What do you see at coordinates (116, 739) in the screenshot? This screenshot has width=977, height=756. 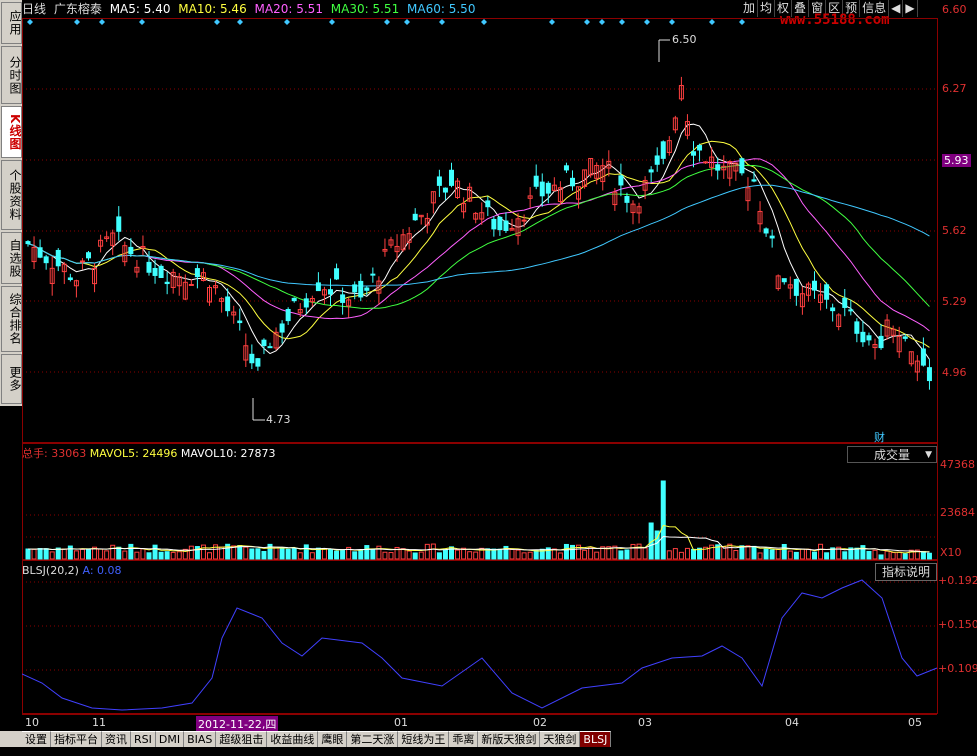 I see `tab-news: 资讯` at bounding box center [116, 739].